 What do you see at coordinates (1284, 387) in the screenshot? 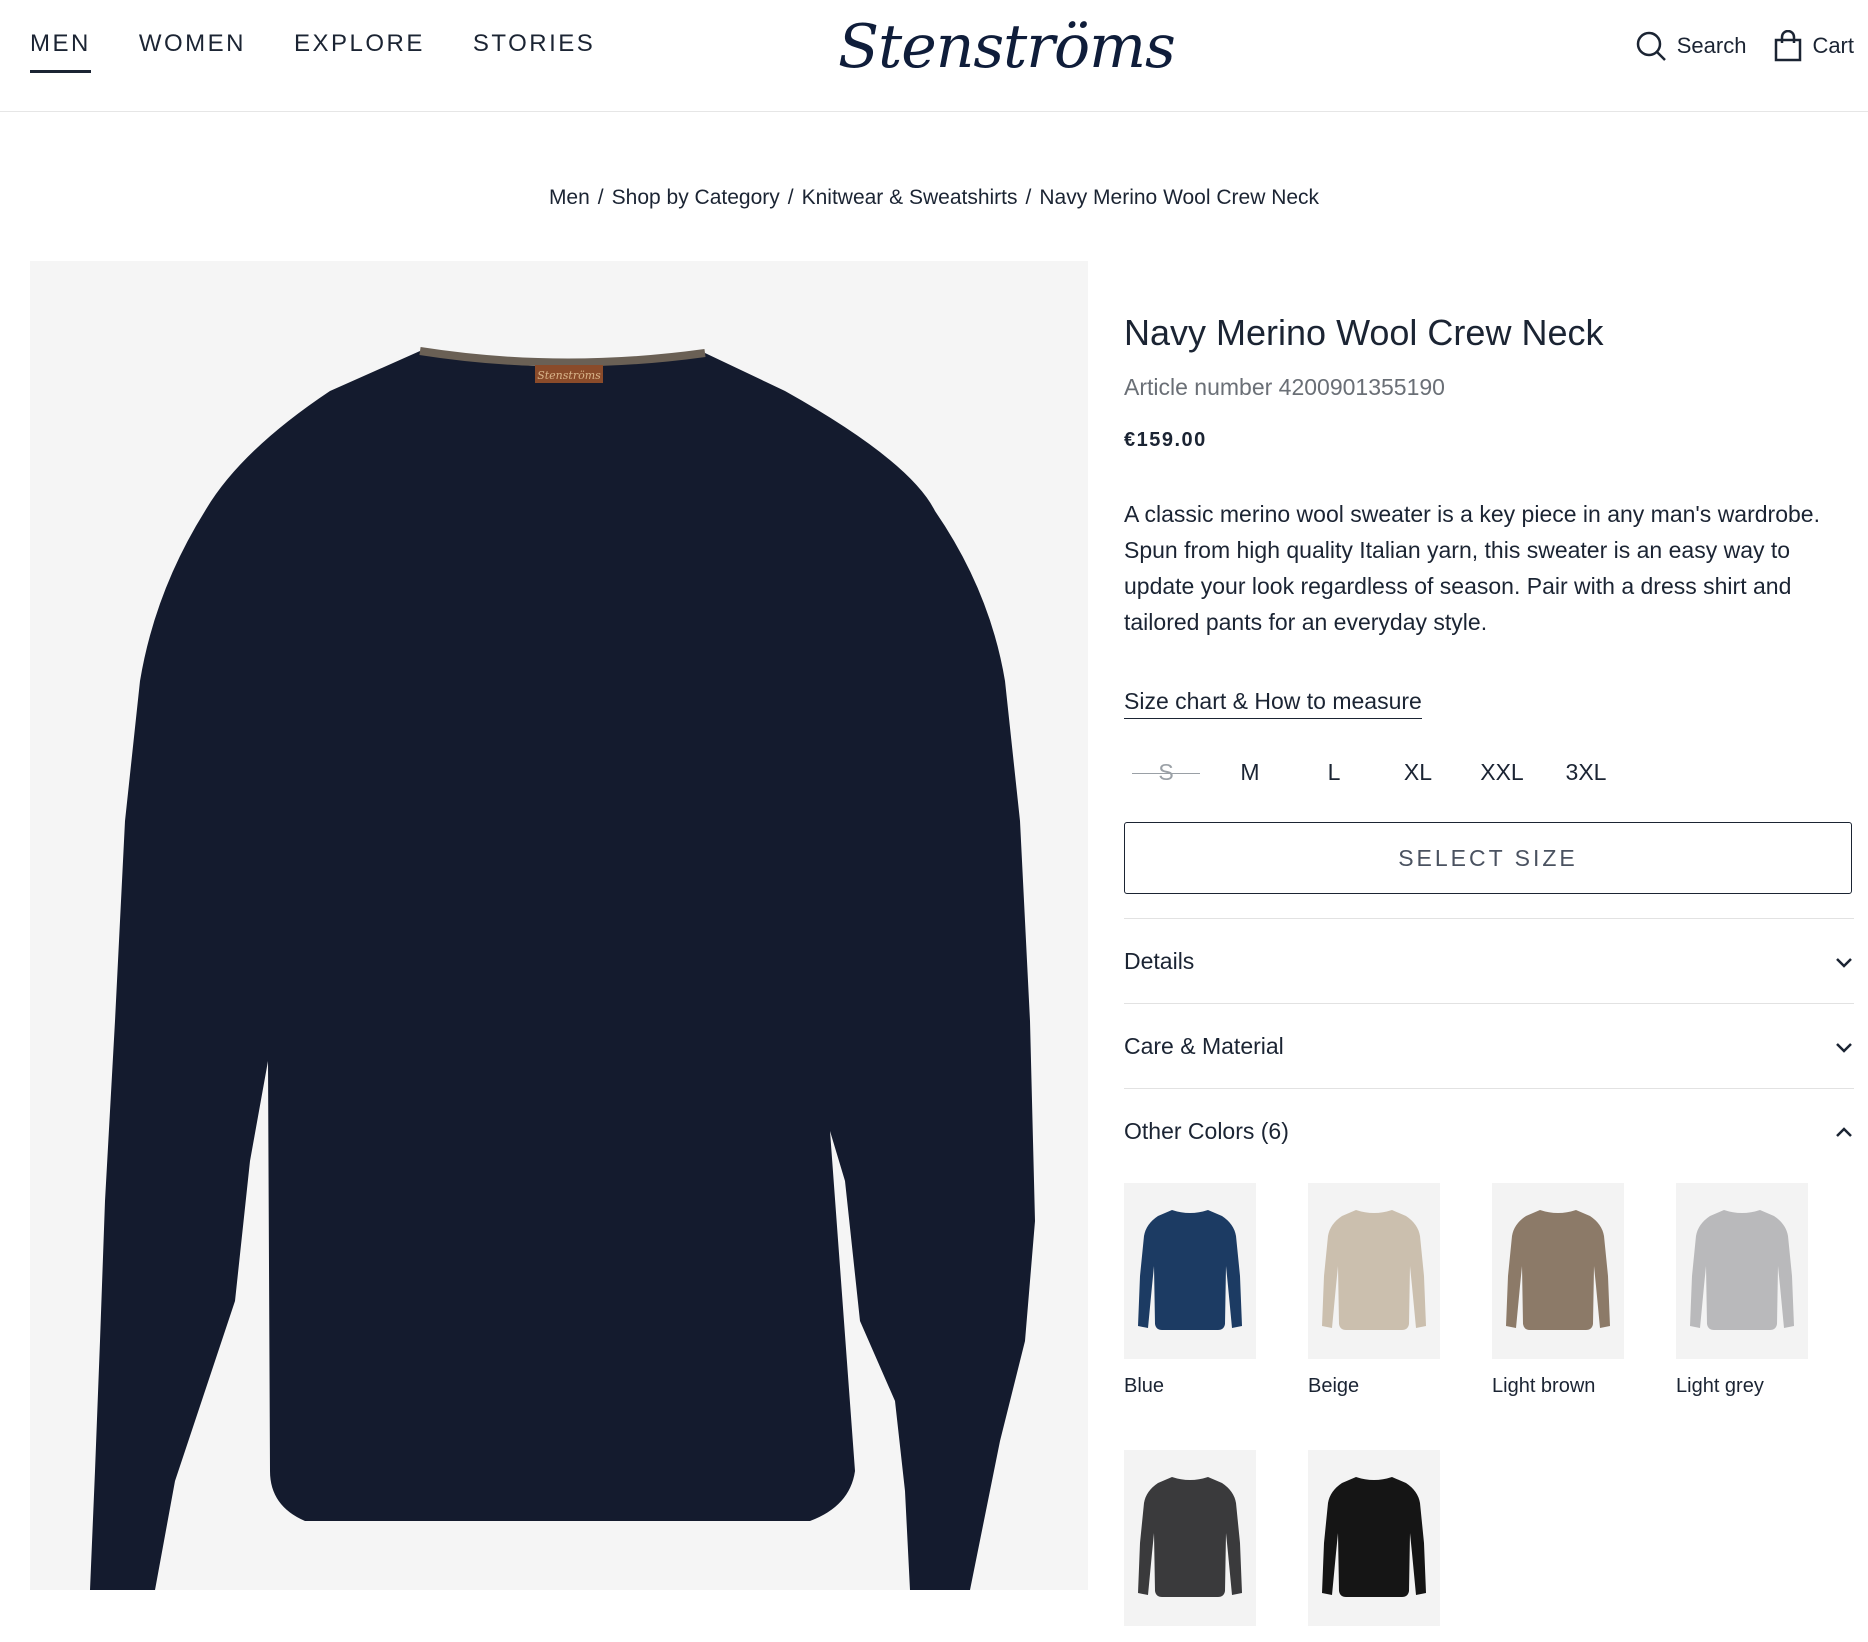
I see `article-number: Article number 4200901355190` at bounding box center [1284, 387].